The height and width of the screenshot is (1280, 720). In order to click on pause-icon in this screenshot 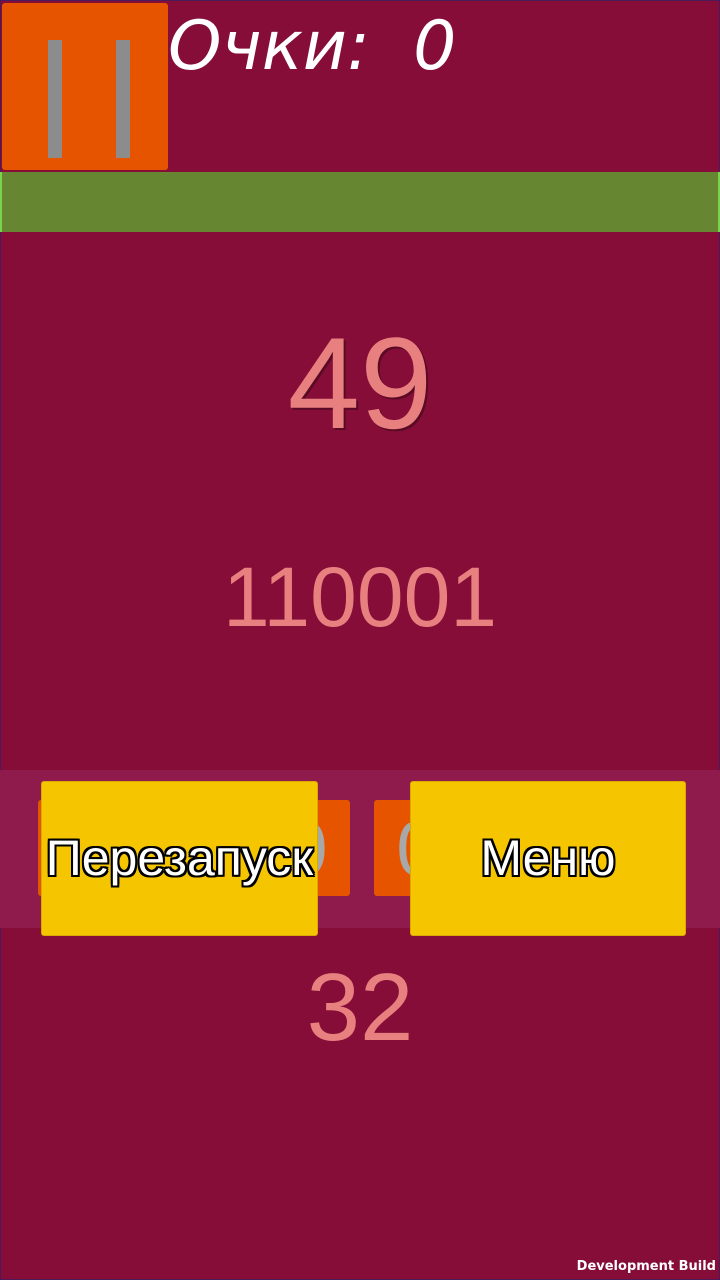, I will do `click(55, 99)`.